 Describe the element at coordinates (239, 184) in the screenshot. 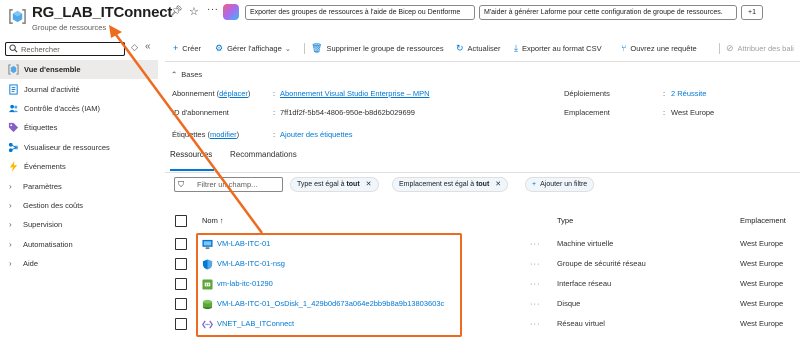

I see `filter-input` at that location.